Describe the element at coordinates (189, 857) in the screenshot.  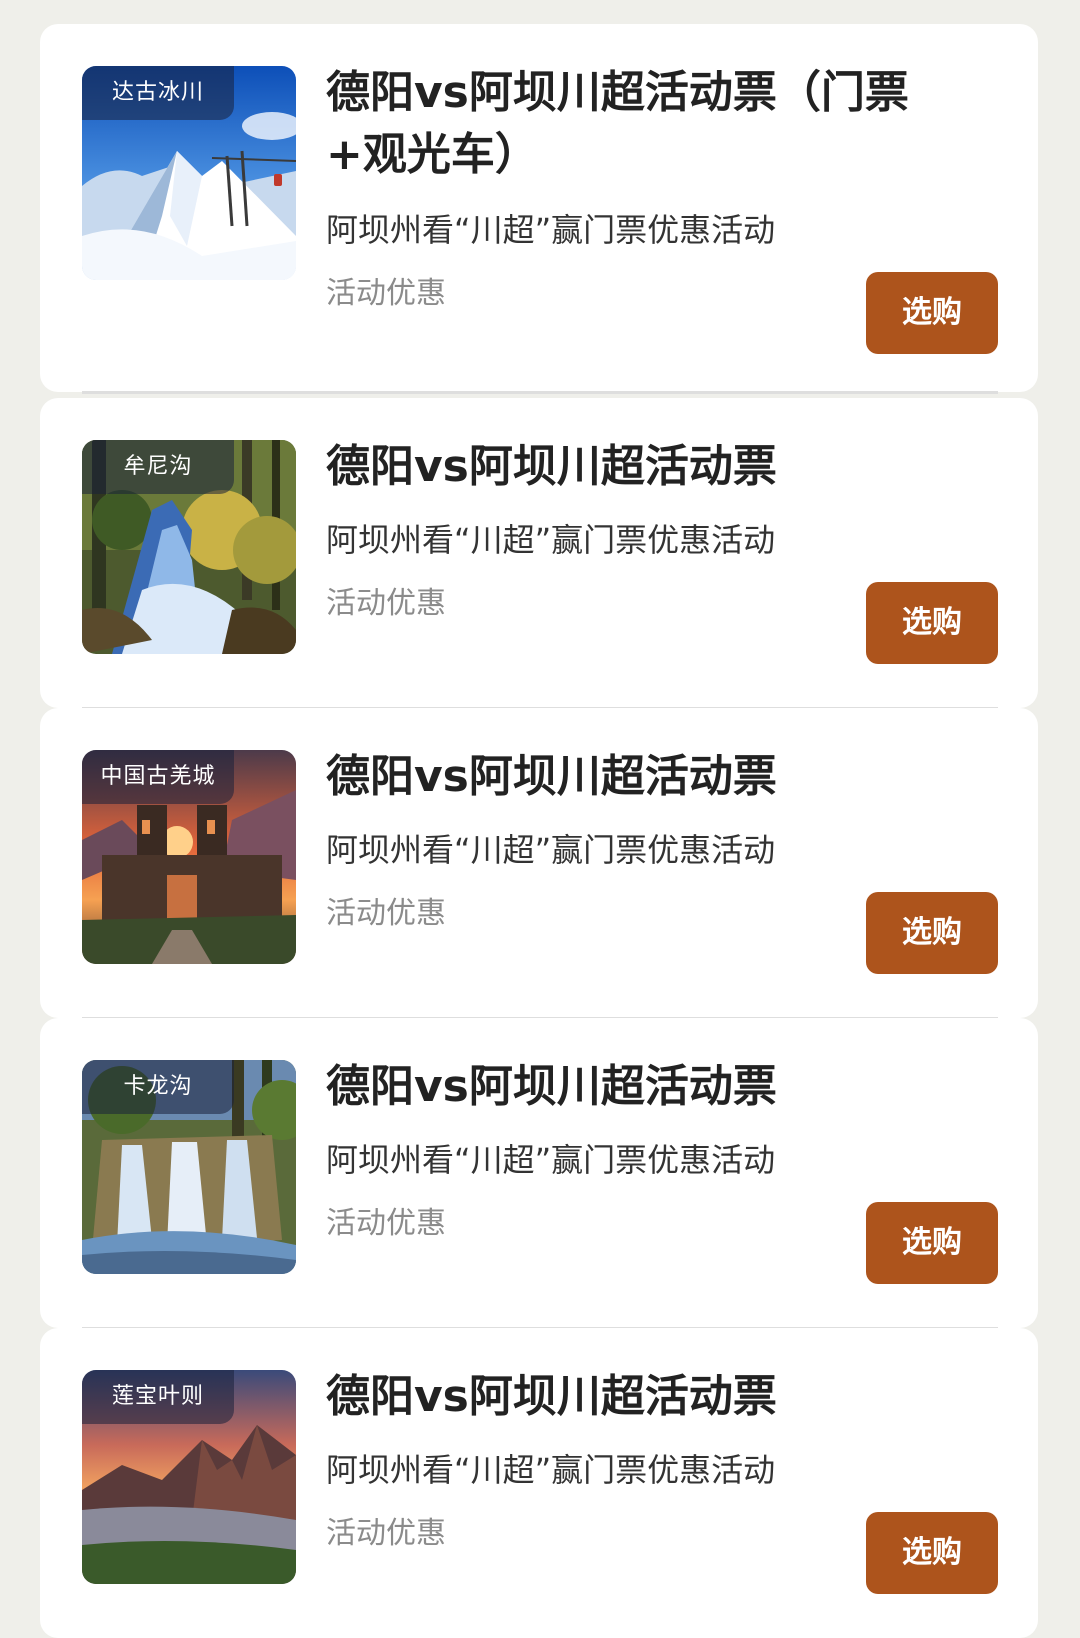
I see `scenic-thumbnail: 中国古羌城` at that location.